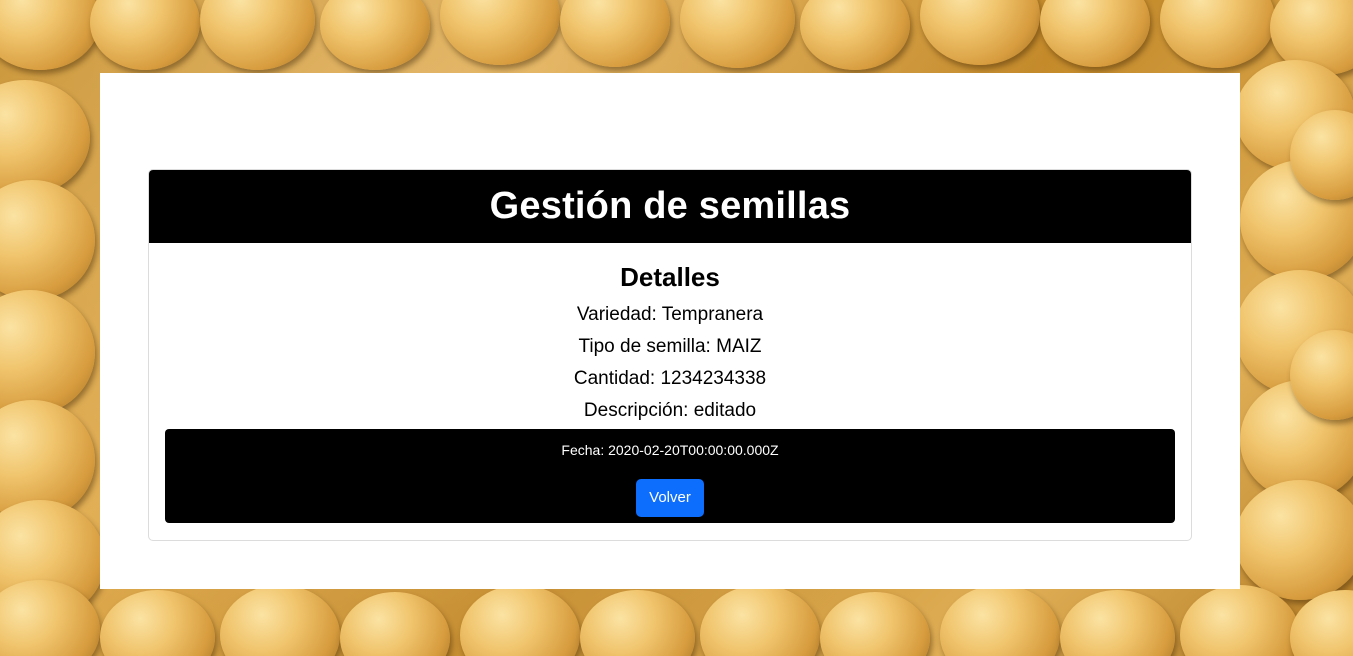 The width and height of the screenshot is (1353, 656). Describe the element at coordinates (670, 378) in the screenshot. I see `cantidad-text: Cantidad: 1234234338` at that location.